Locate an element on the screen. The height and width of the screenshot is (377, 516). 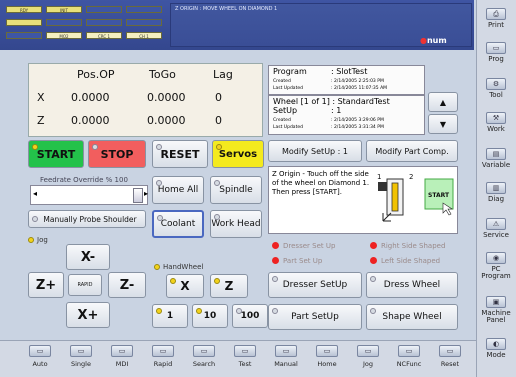
toolbar-item-manual: ▭ Manual is located at coordinates (286, 356).